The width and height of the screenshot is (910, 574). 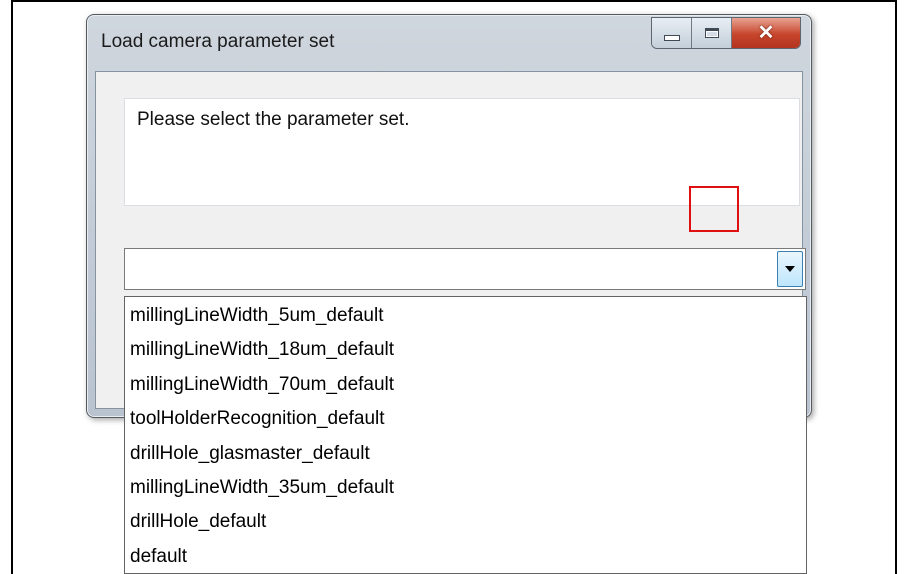 I want to click on maximize-icon, so click(x=711, y=33).